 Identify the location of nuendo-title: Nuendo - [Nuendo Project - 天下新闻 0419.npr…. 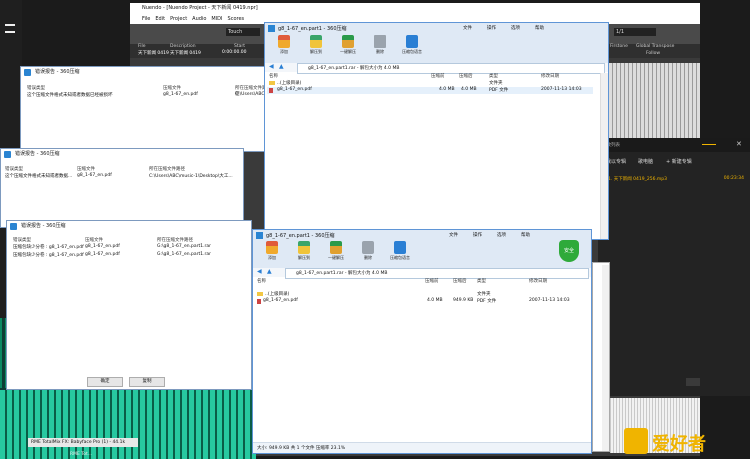
(200, 8).